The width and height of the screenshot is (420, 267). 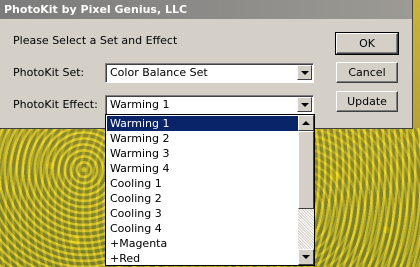 I want to click on effect-option-warming-4: Warming 4, so click(x=202, y=168).